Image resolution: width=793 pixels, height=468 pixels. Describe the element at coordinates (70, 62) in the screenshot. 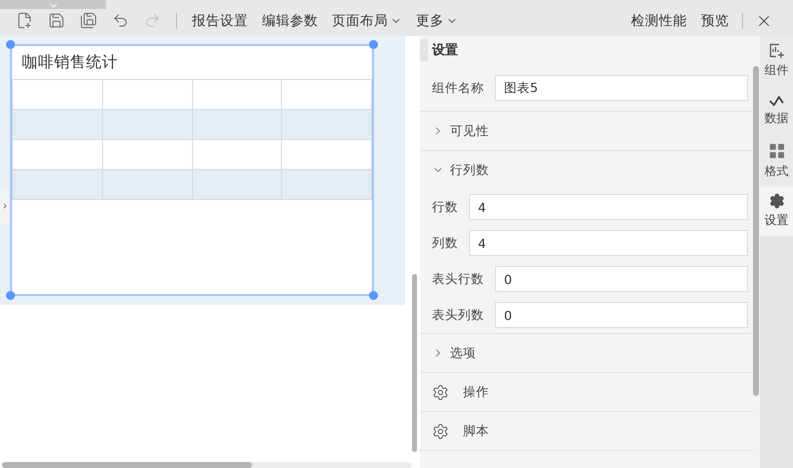

I see `component-title: 咖啡销售统计` at that location.